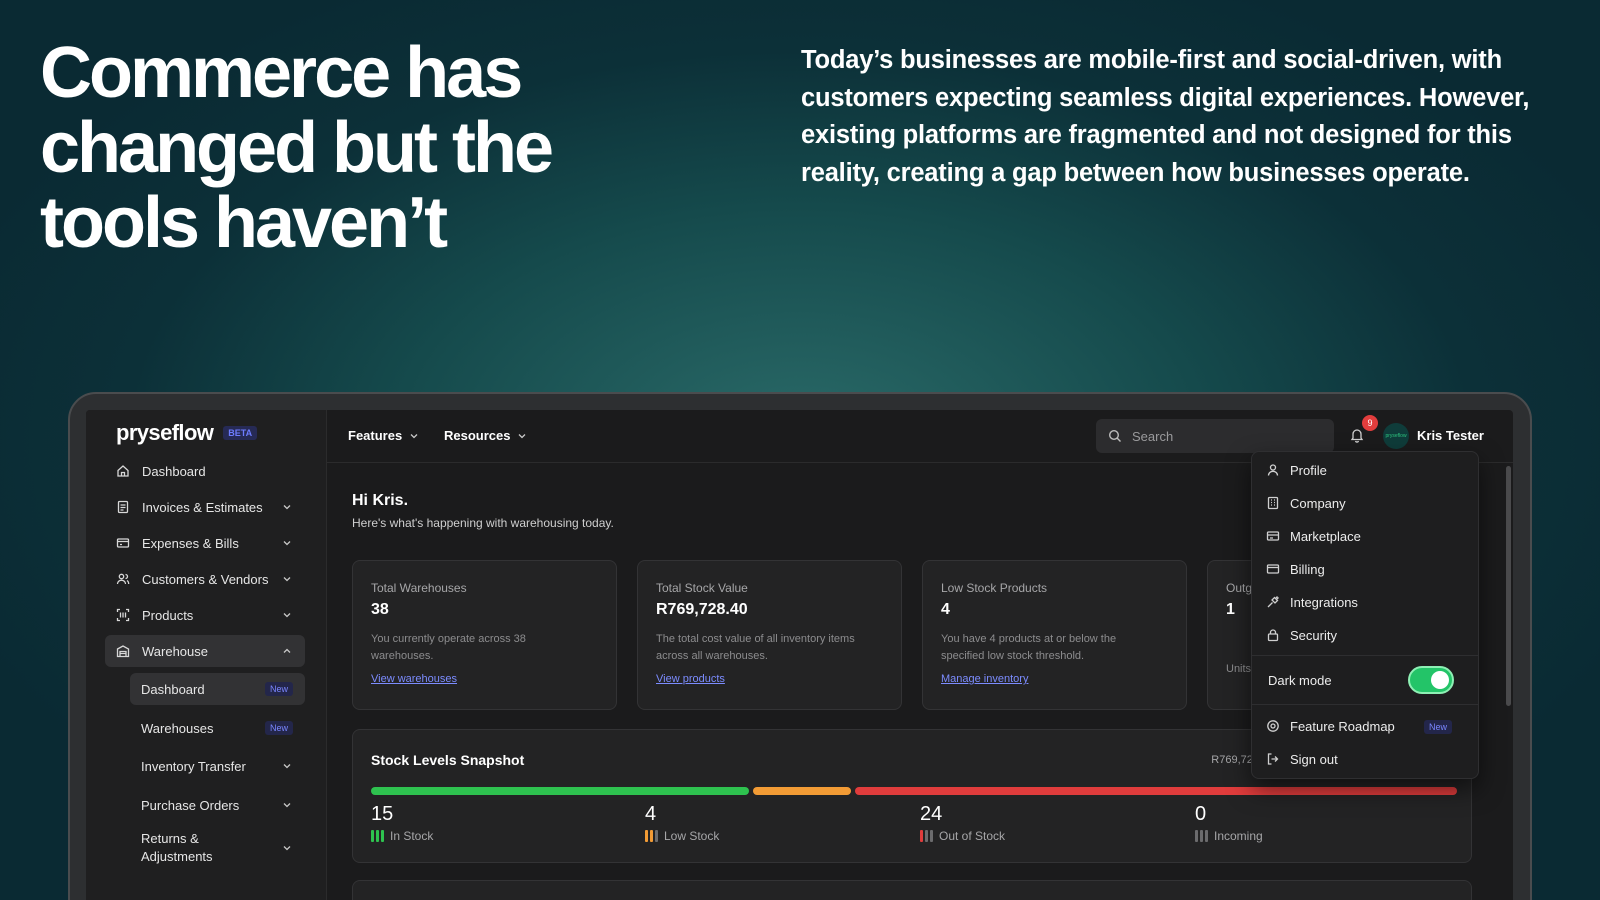 This screenshot has height=900, width=1600. What do you see at coordinates (1238, 836) in the screenshot?
I see `stat-label: Incoming` at bounding box center [1238, 836].